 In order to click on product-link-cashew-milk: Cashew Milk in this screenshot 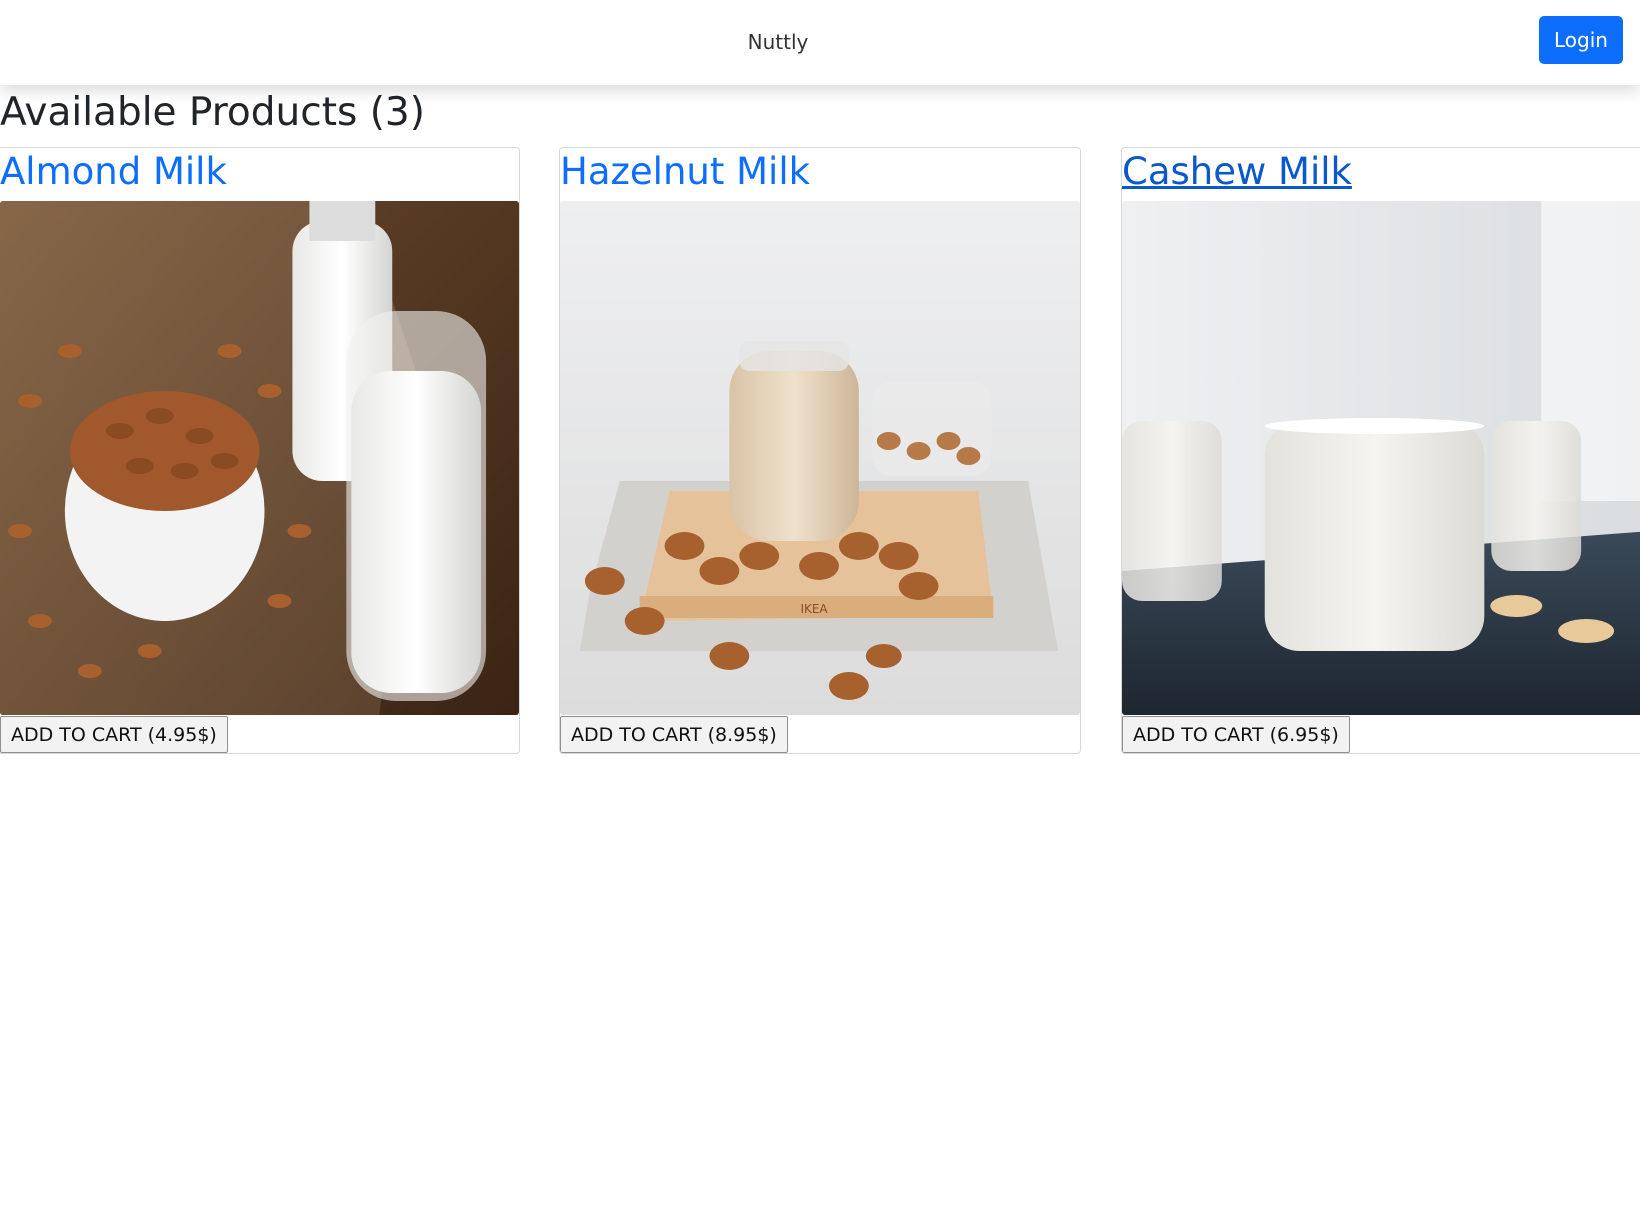, I will do `click(1237, 171)`.